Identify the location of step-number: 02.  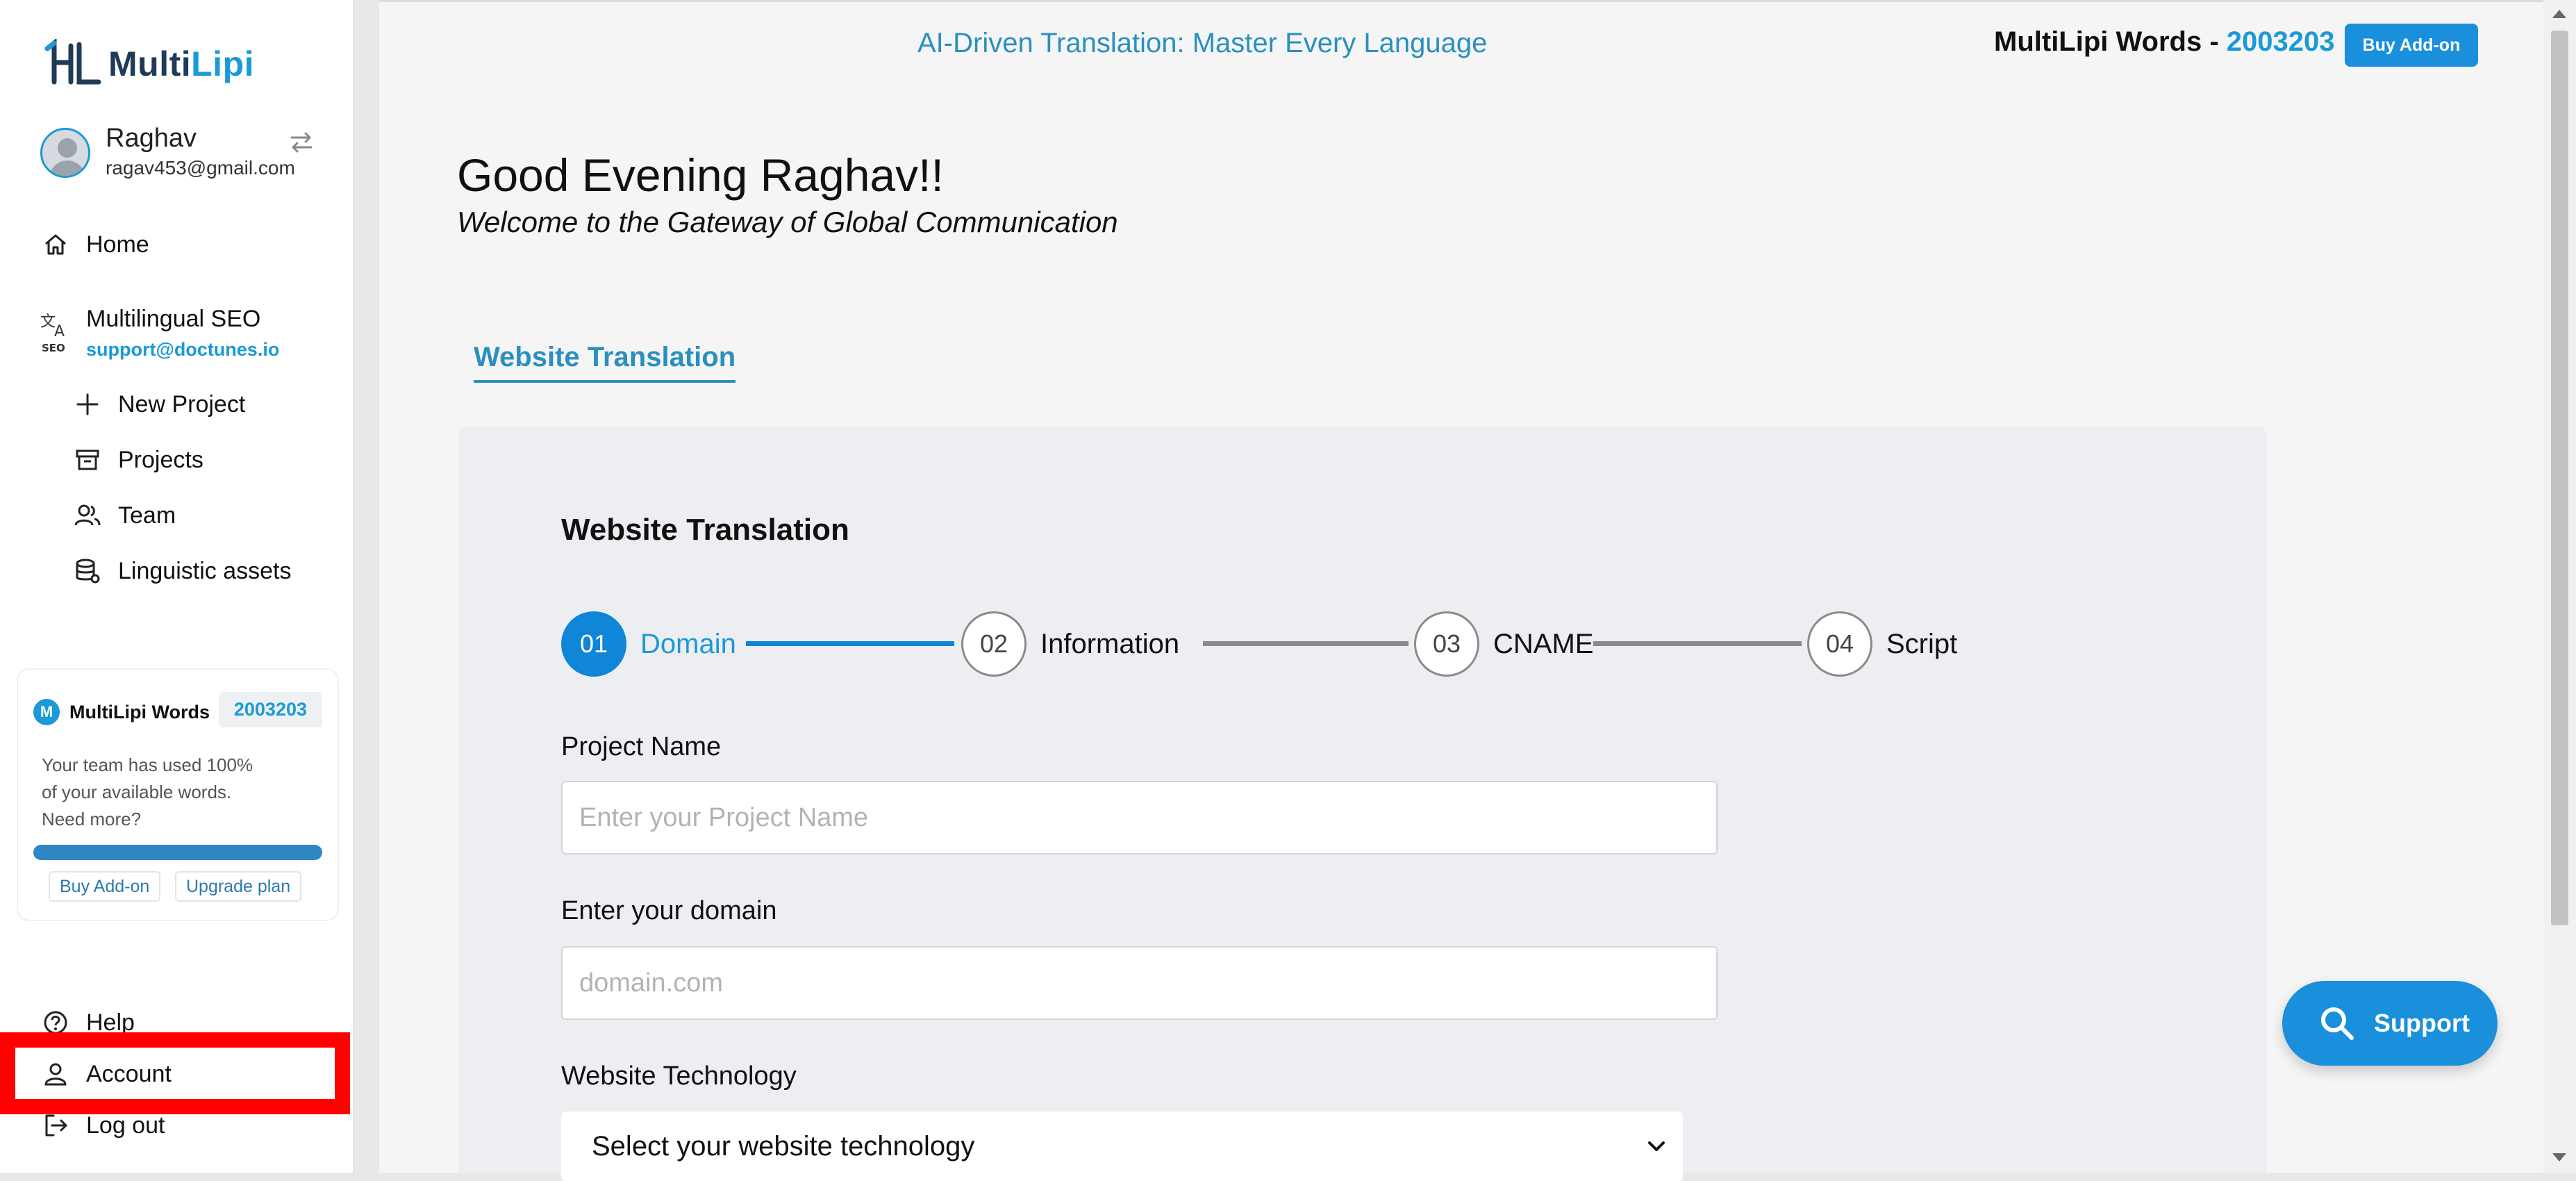
(994, 644).